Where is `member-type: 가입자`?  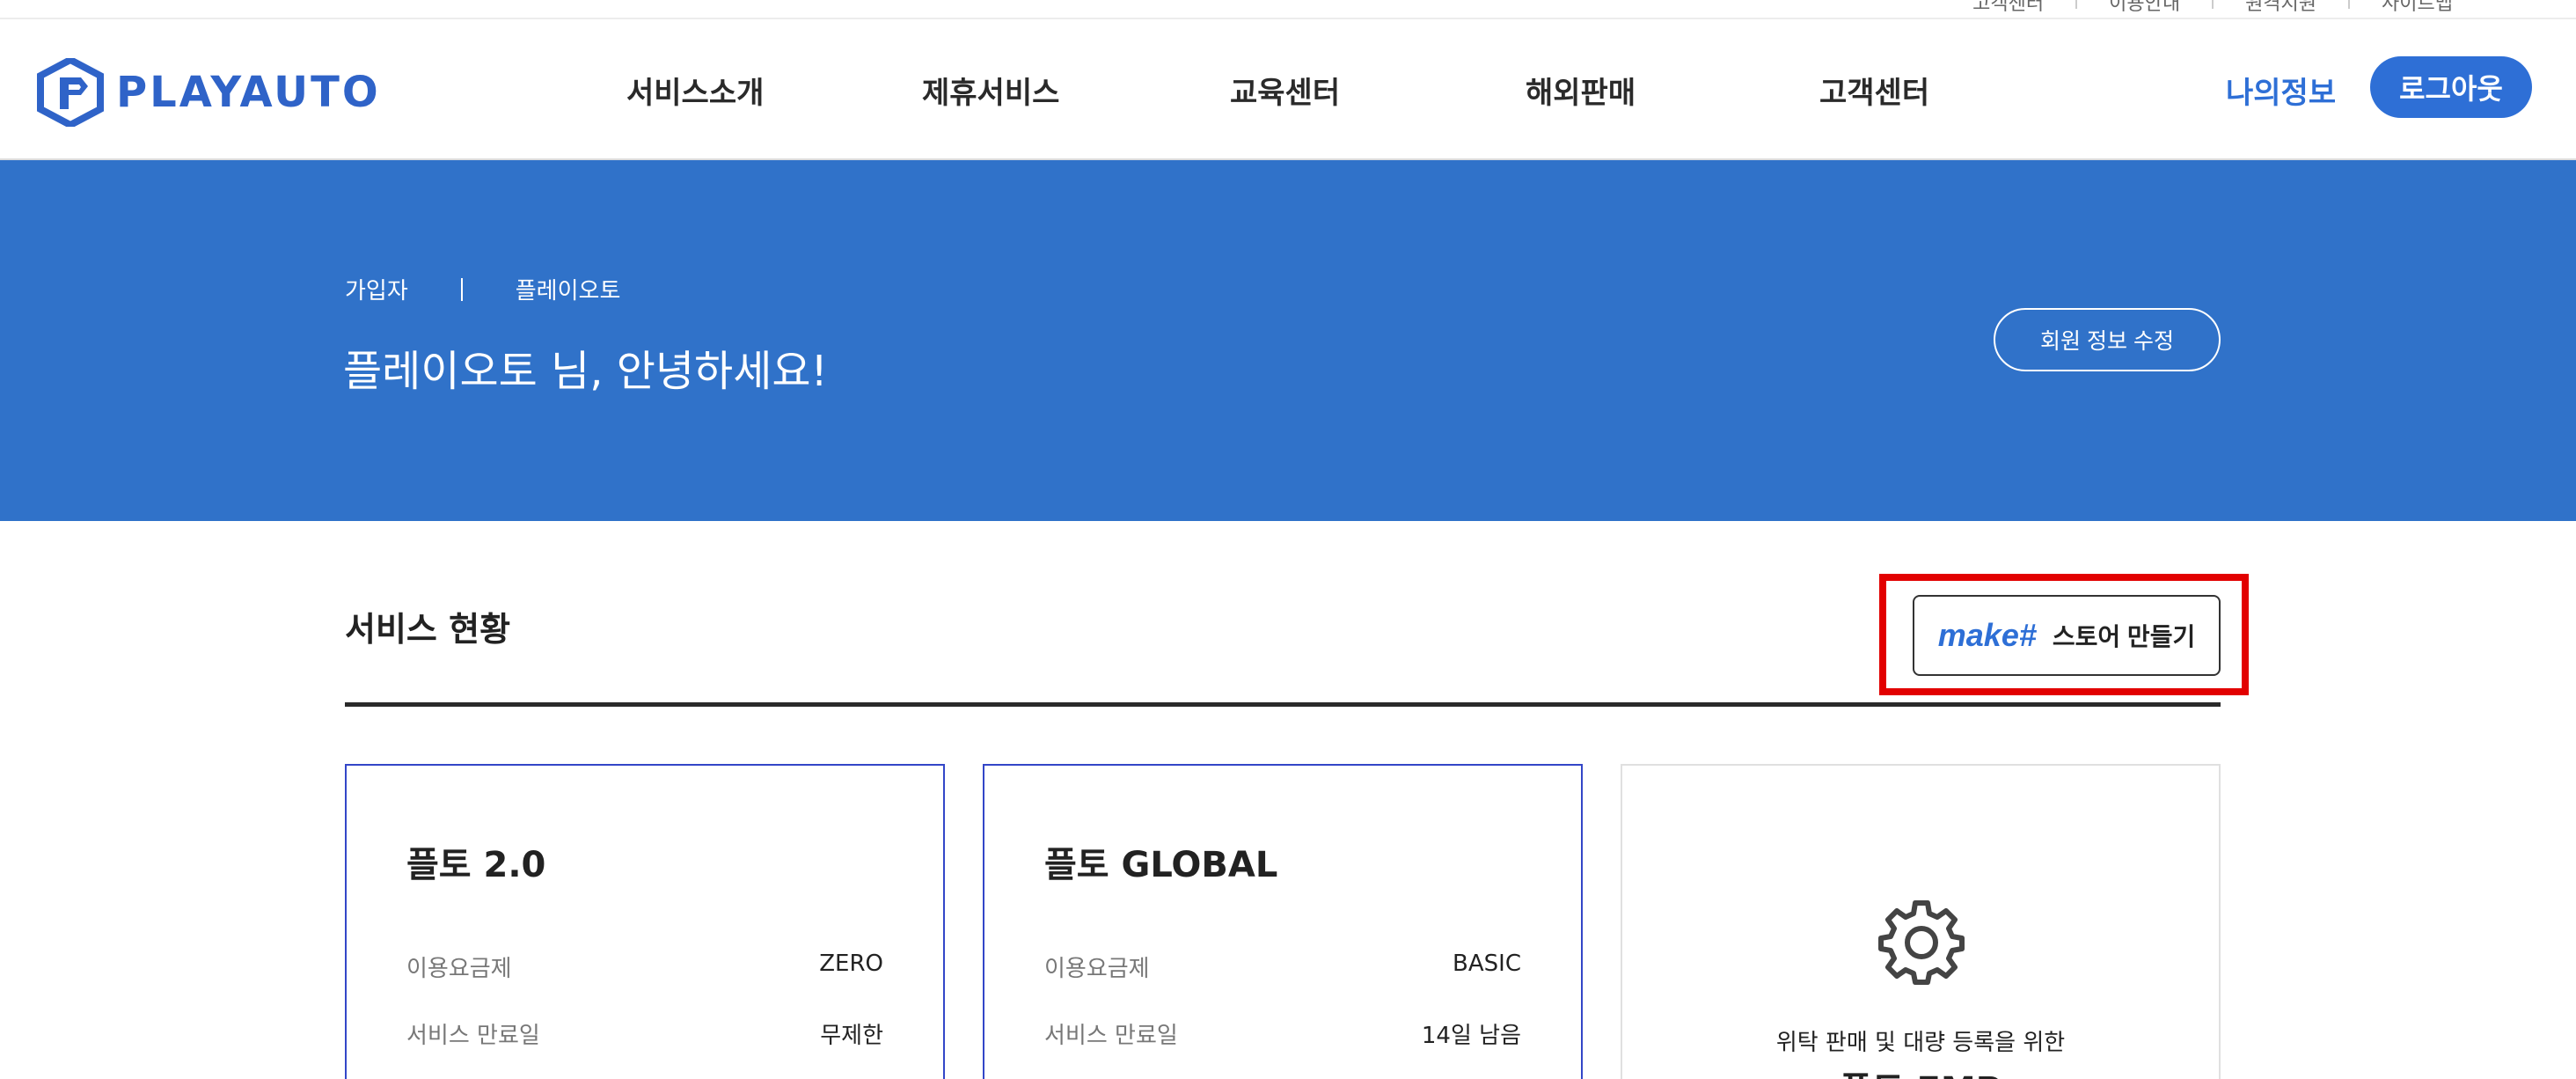
member-type: 가입자 is located at coordinates (376, 292).